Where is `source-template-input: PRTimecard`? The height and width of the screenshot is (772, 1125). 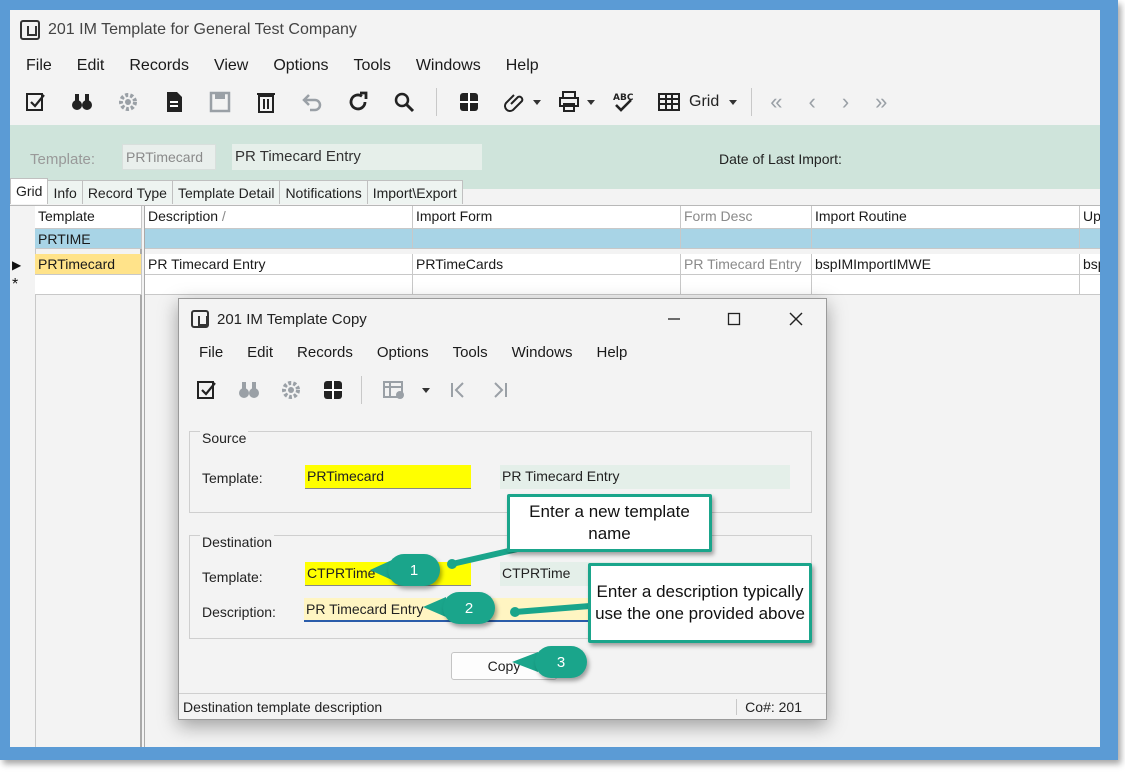
source-template-input: PRTimecard is located at coordinates (388, 477).